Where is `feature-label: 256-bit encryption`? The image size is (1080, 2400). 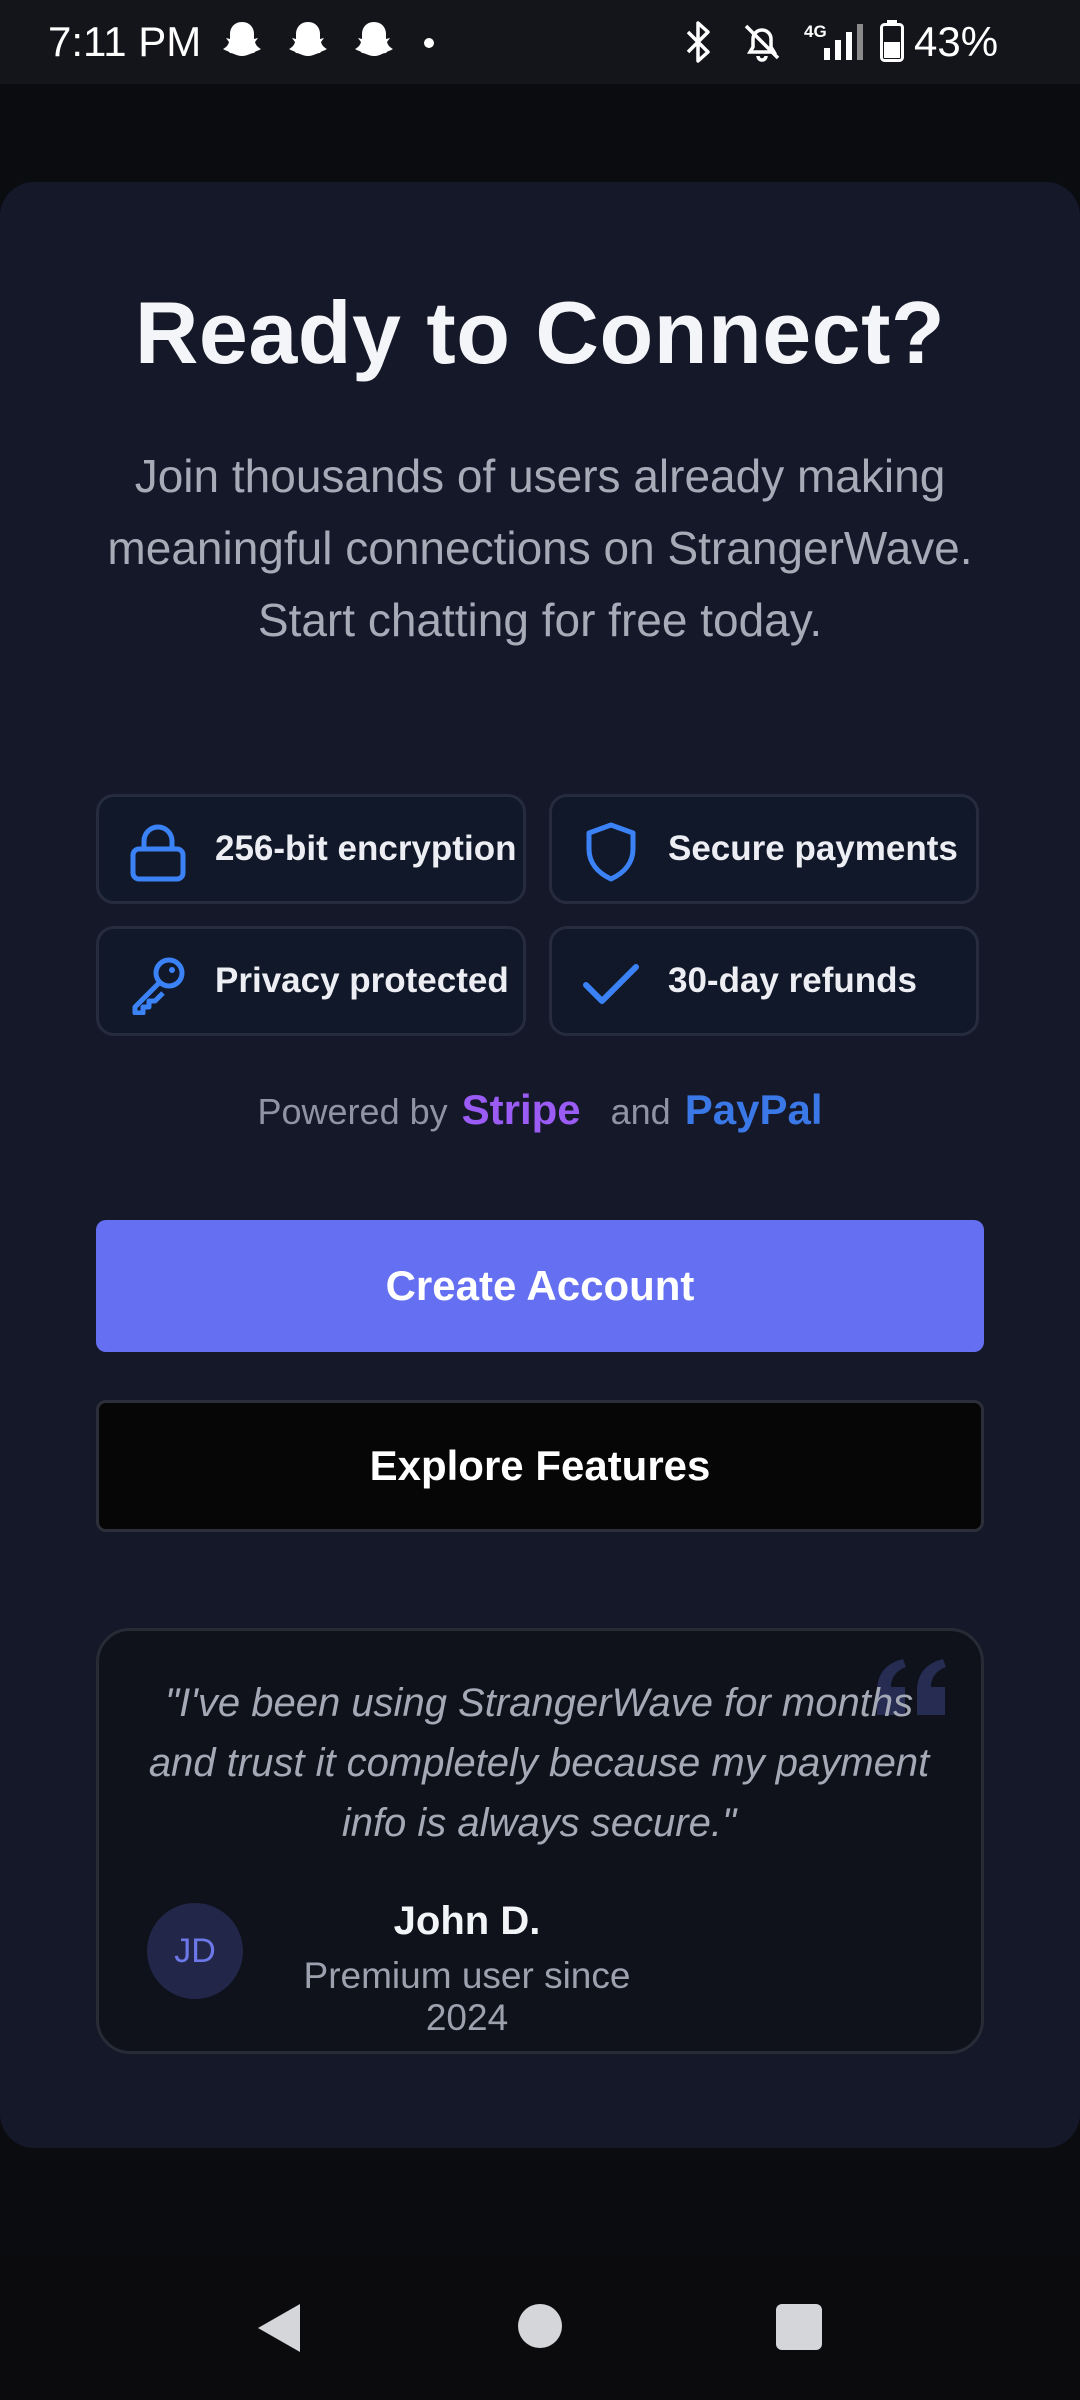 feature-label: 256-bit encryption is located at coordinates (366, 848).